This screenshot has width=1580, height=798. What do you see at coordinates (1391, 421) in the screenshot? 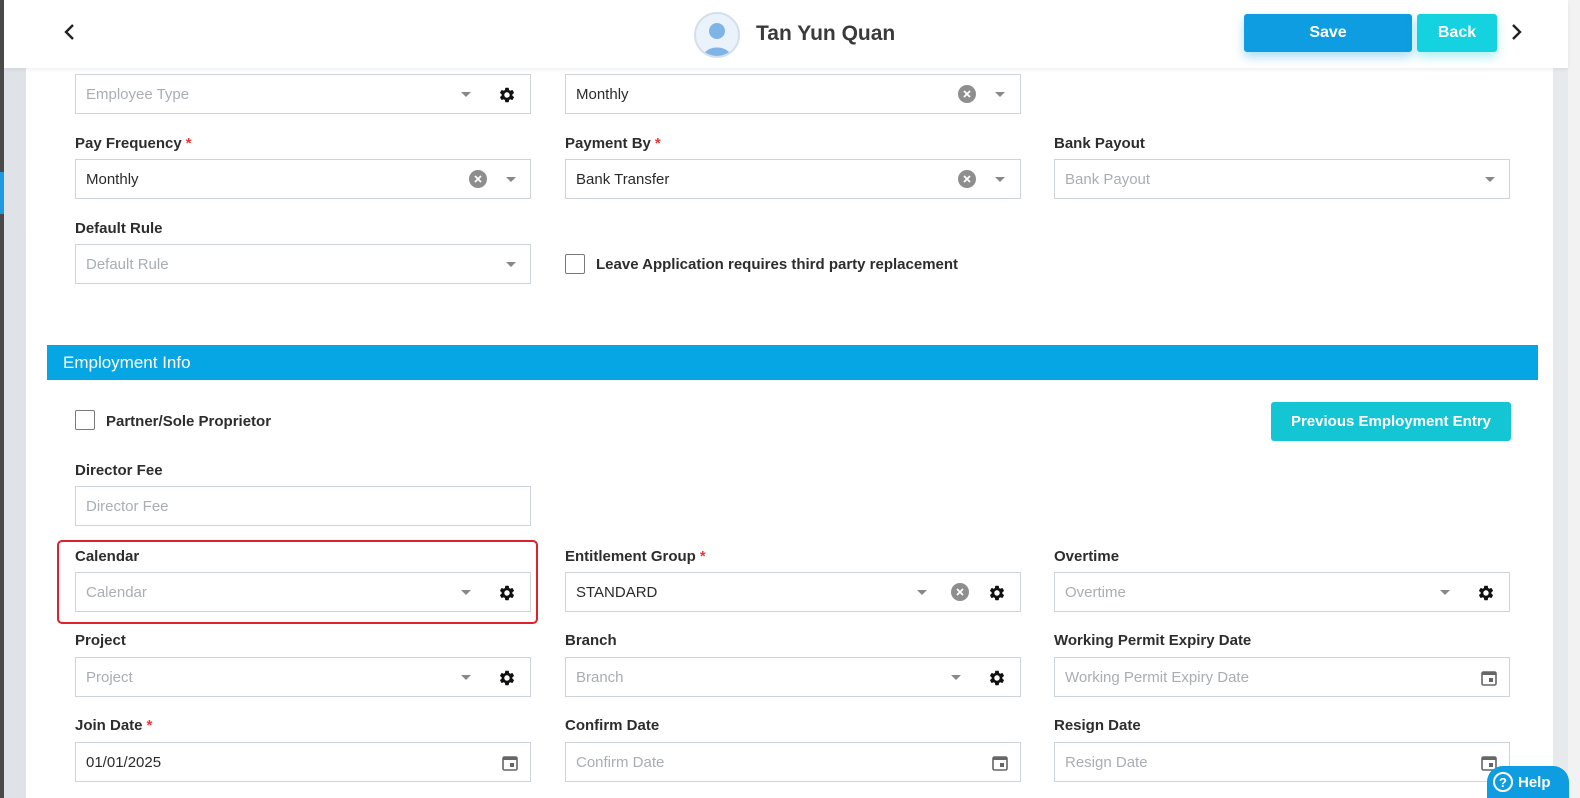
I see `previous-employment-entry-button: Previous Employment Entry` at bounding box center [1391, 421].